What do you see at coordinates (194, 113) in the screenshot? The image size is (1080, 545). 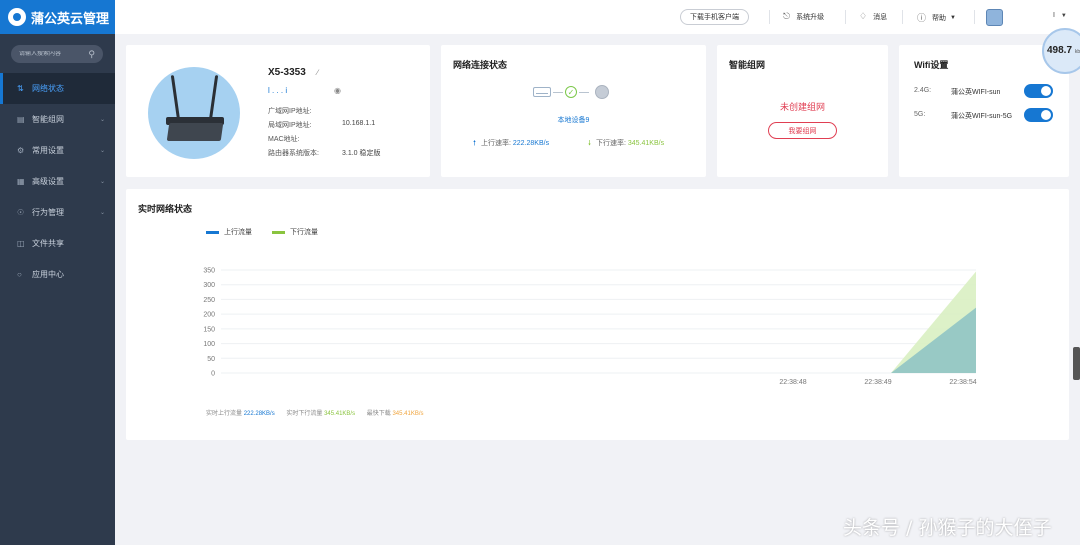 I see `router-image` at bounding box center [194, 113].